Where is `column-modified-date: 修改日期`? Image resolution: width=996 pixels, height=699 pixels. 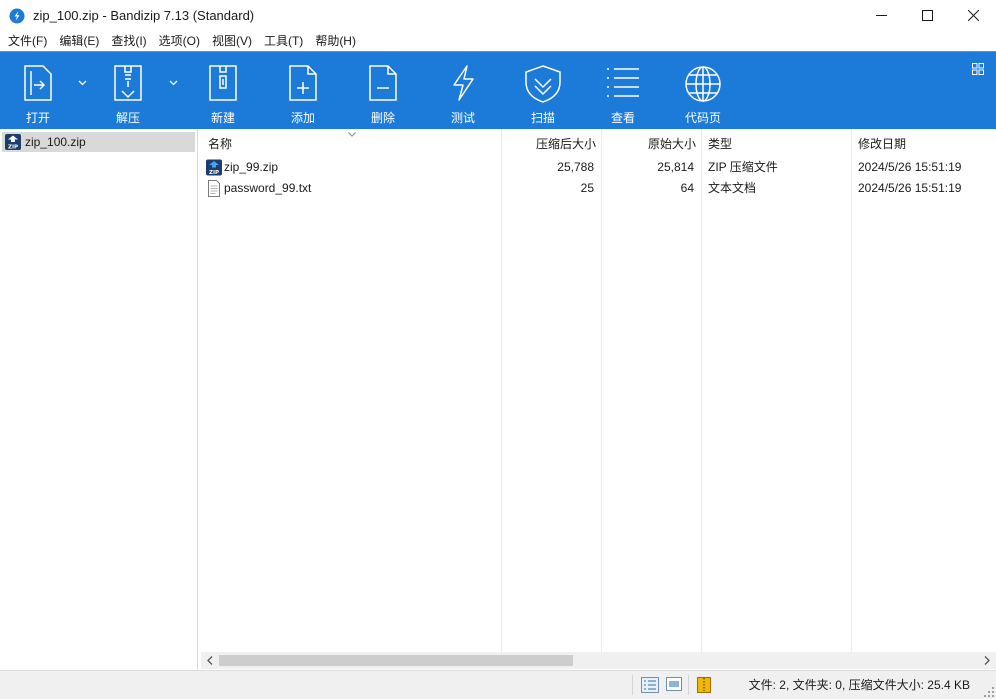
column-modified-date: 修改日期 is located at coordinates (882, 143).